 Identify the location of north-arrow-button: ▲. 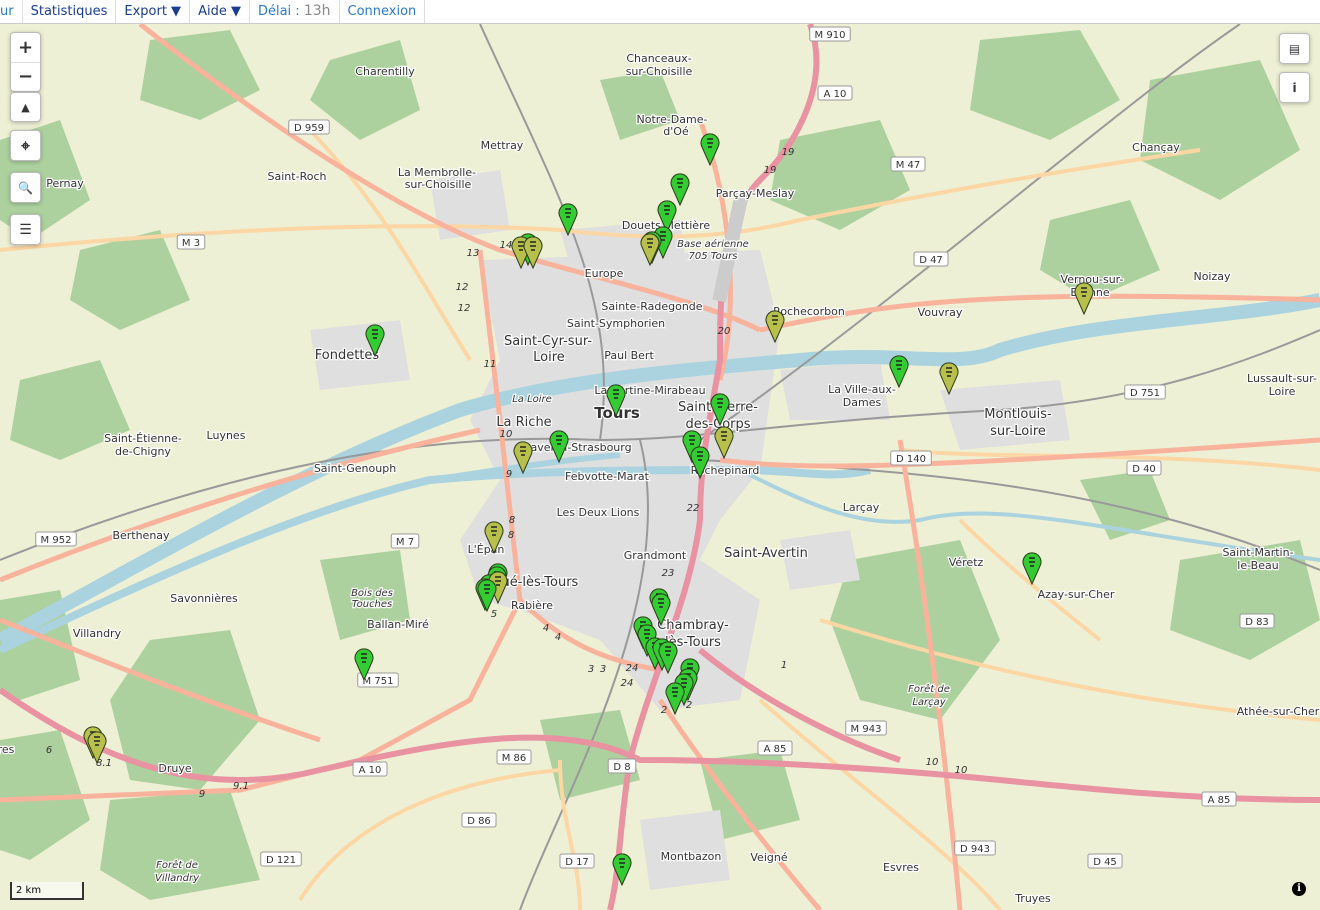
(25, 107).